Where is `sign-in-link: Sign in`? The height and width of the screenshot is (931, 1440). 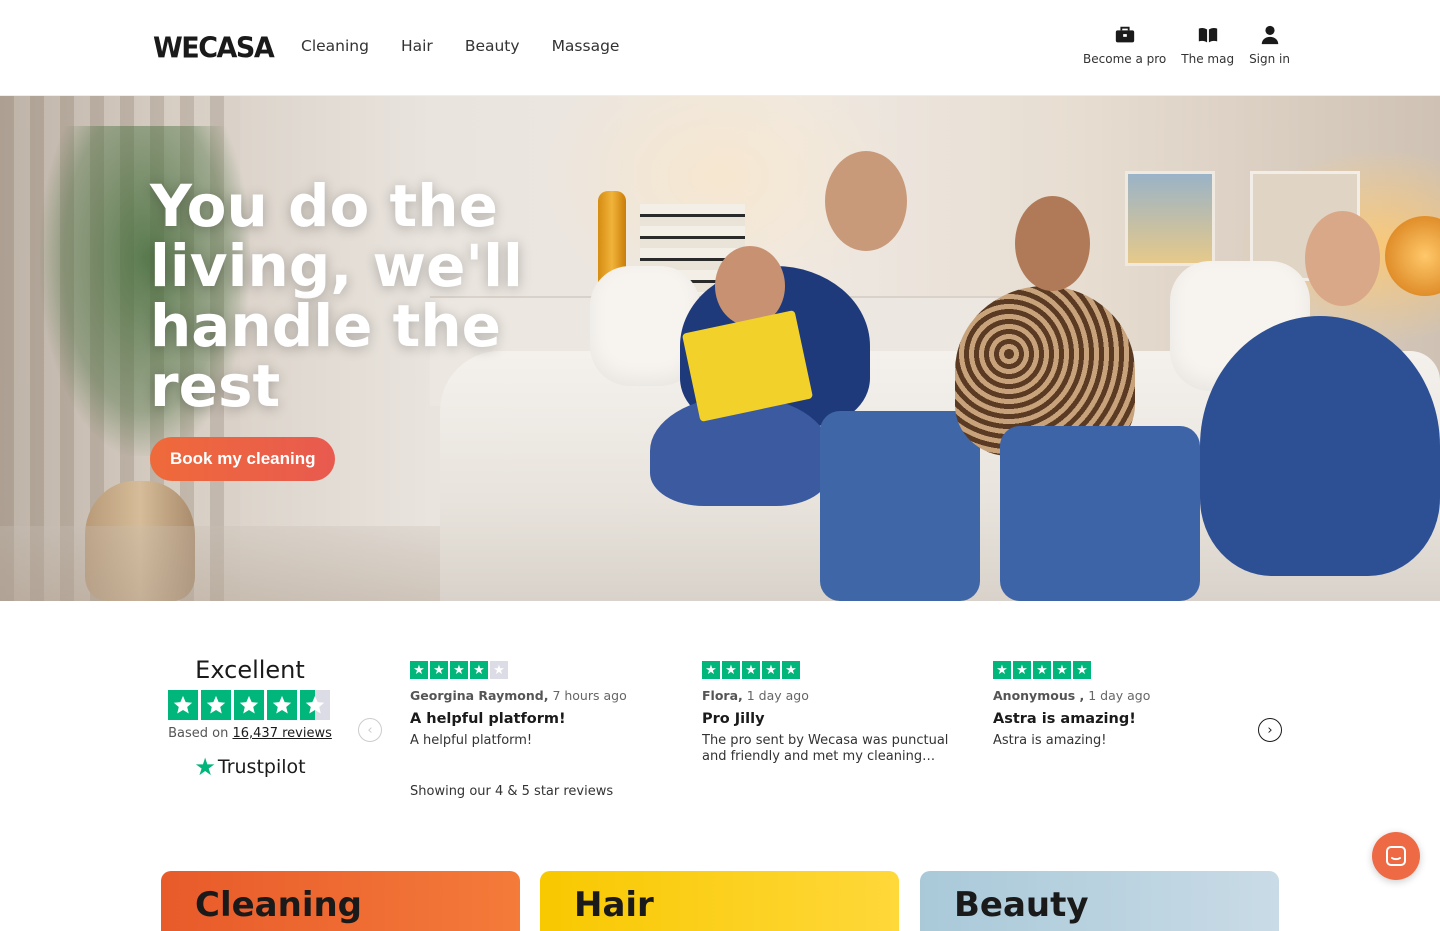 sign-in-link: Sign in is located at coordinates (1269, 45).